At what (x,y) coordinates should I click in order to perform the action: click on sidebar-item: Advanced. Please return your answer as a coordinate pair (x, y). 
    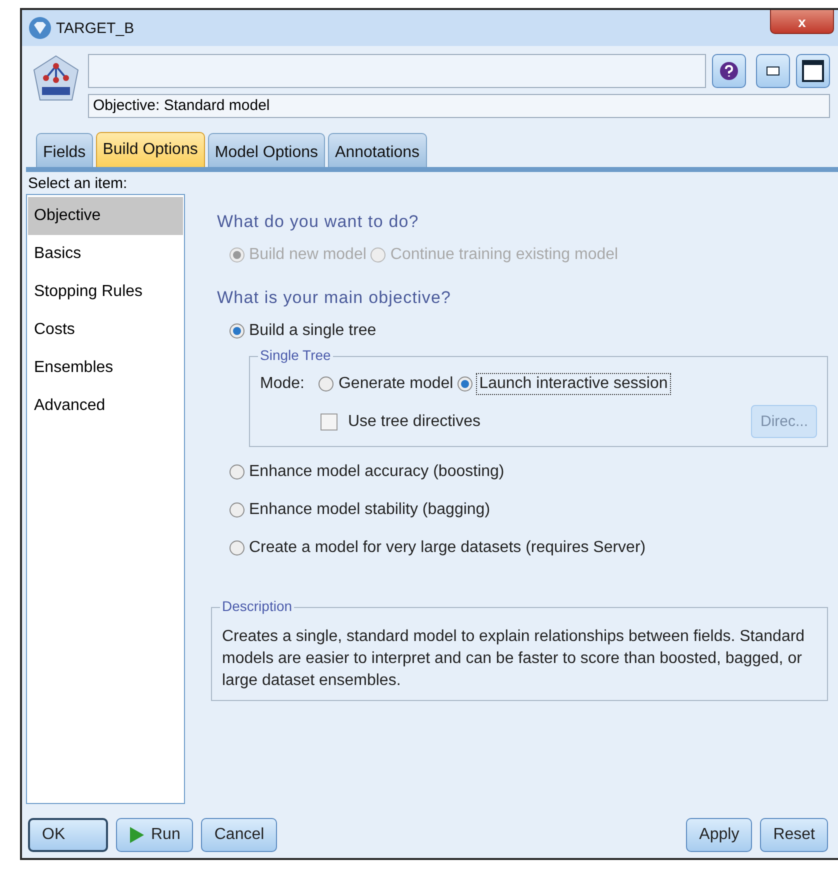
    Looking at the image, I should click on (105, 406).